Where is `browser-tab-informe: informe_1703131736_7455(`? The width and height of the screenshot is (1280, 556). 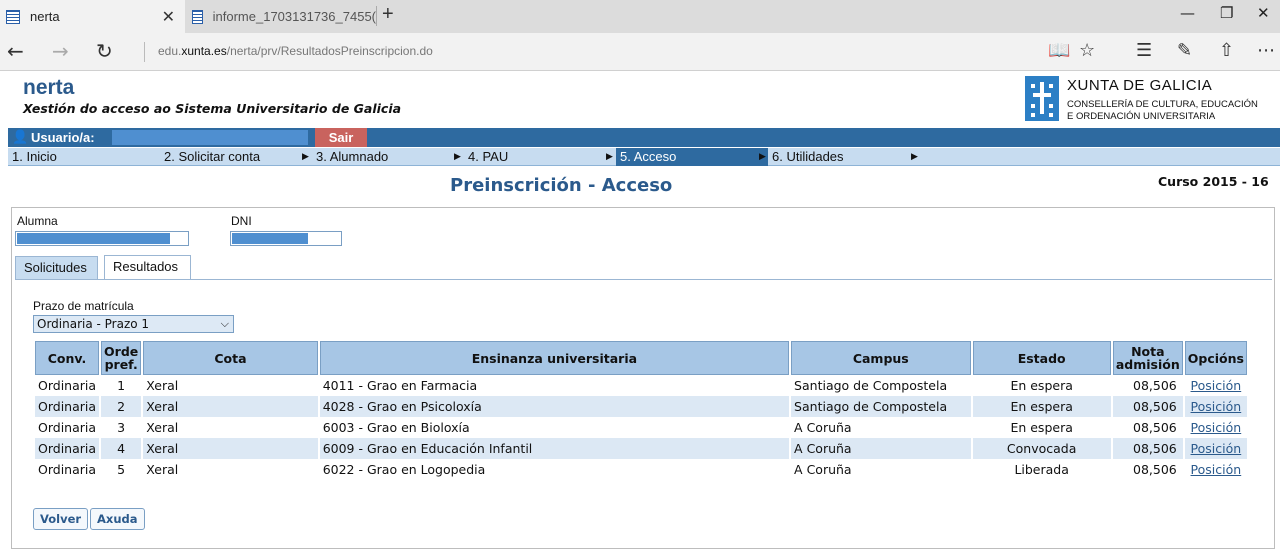
browser-tab-informe: informe_1703131736_7455( is located at coordinates (281, 16).